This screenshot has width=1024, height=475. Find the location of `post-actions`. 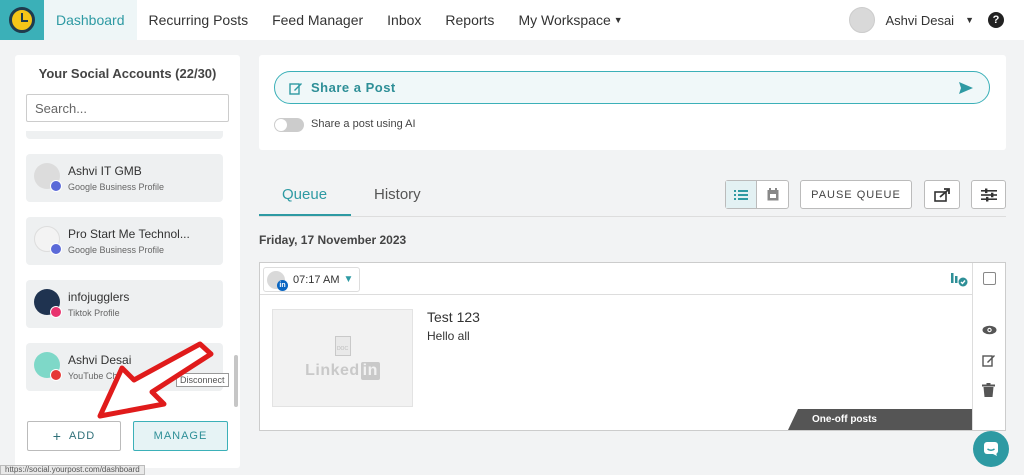

post-actions is located at coordinates (989, 346).